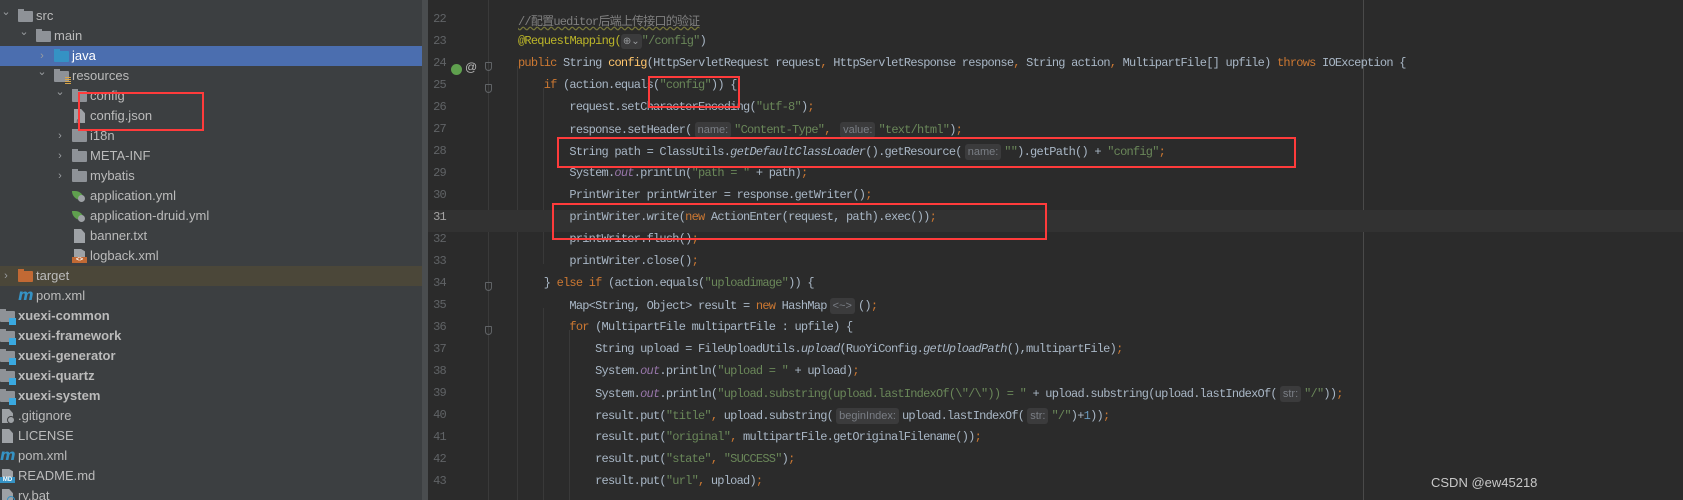 The width and height of the screenshot is (1683, 500). What do you see at coordinates (437, 393) in the screenshot?
I see `line-number: 39` at bounding box center [437, 393].